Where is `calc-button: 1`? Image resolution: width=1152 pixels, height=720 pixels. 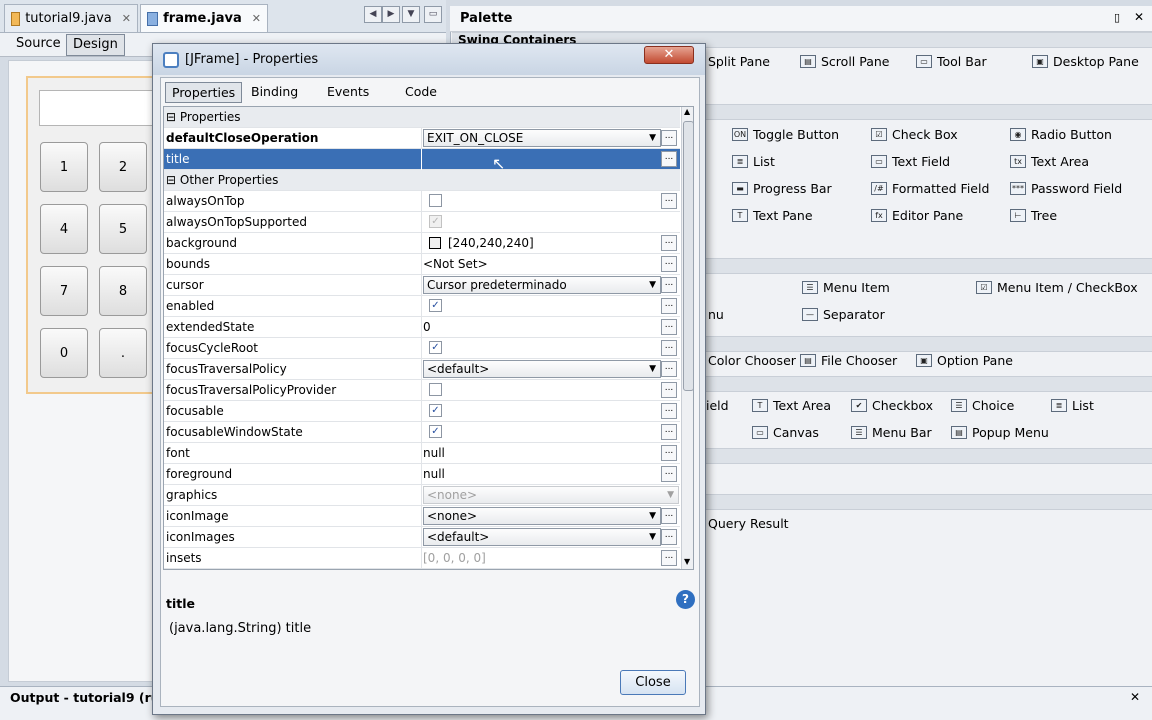 calc-button: 1 is located at coordinates (64, 167).